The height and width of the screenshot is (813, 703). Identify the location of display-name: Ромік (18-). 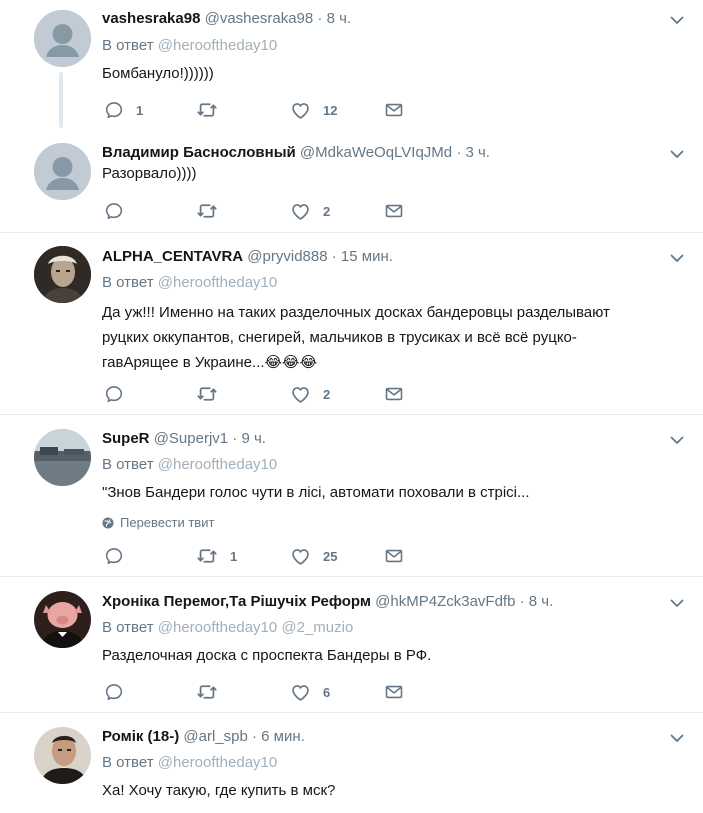
(140, 736).